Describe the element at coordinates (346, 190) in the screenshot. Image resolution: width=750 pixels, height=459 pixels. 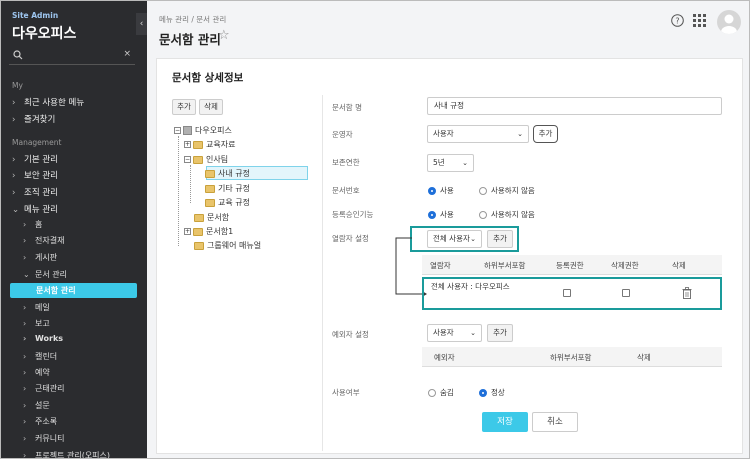
I see `docno-label: 문서번호` at that location.